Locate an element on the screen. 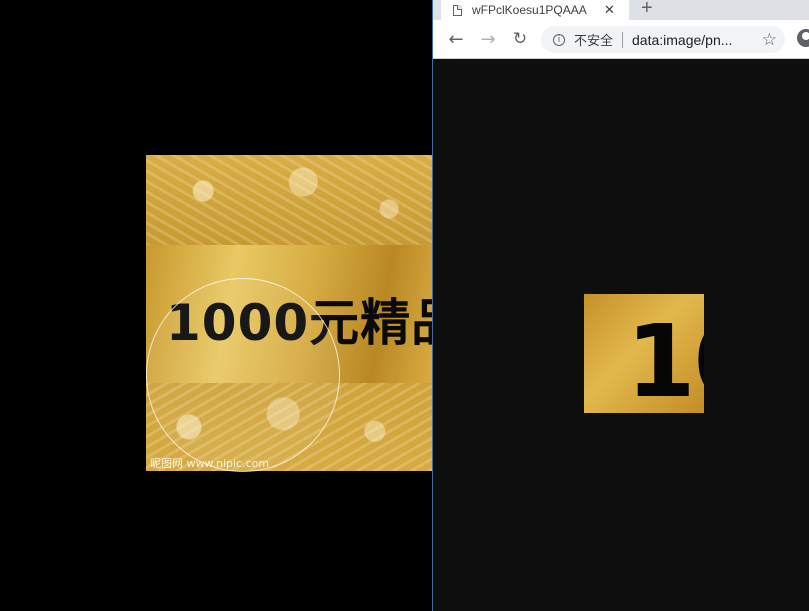  address-bar: i 不安全 data:image/pn... ☆ is located at coordinates (663, 39).